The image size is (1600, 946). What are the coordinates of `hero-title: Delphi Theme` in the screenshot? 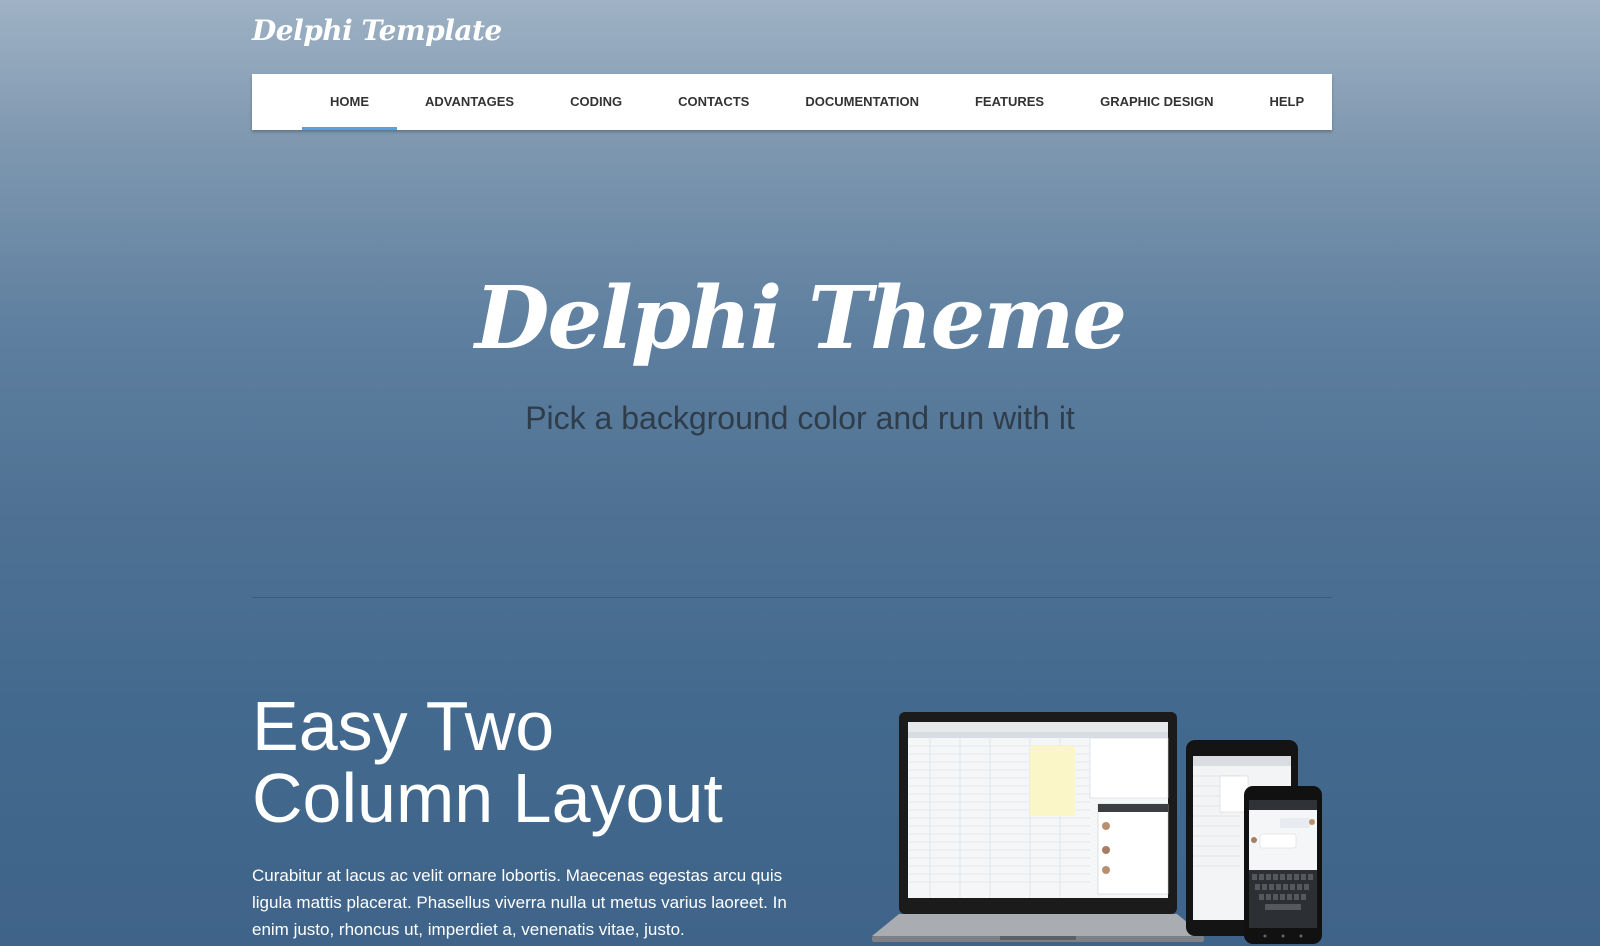 It's located at (800, 318).